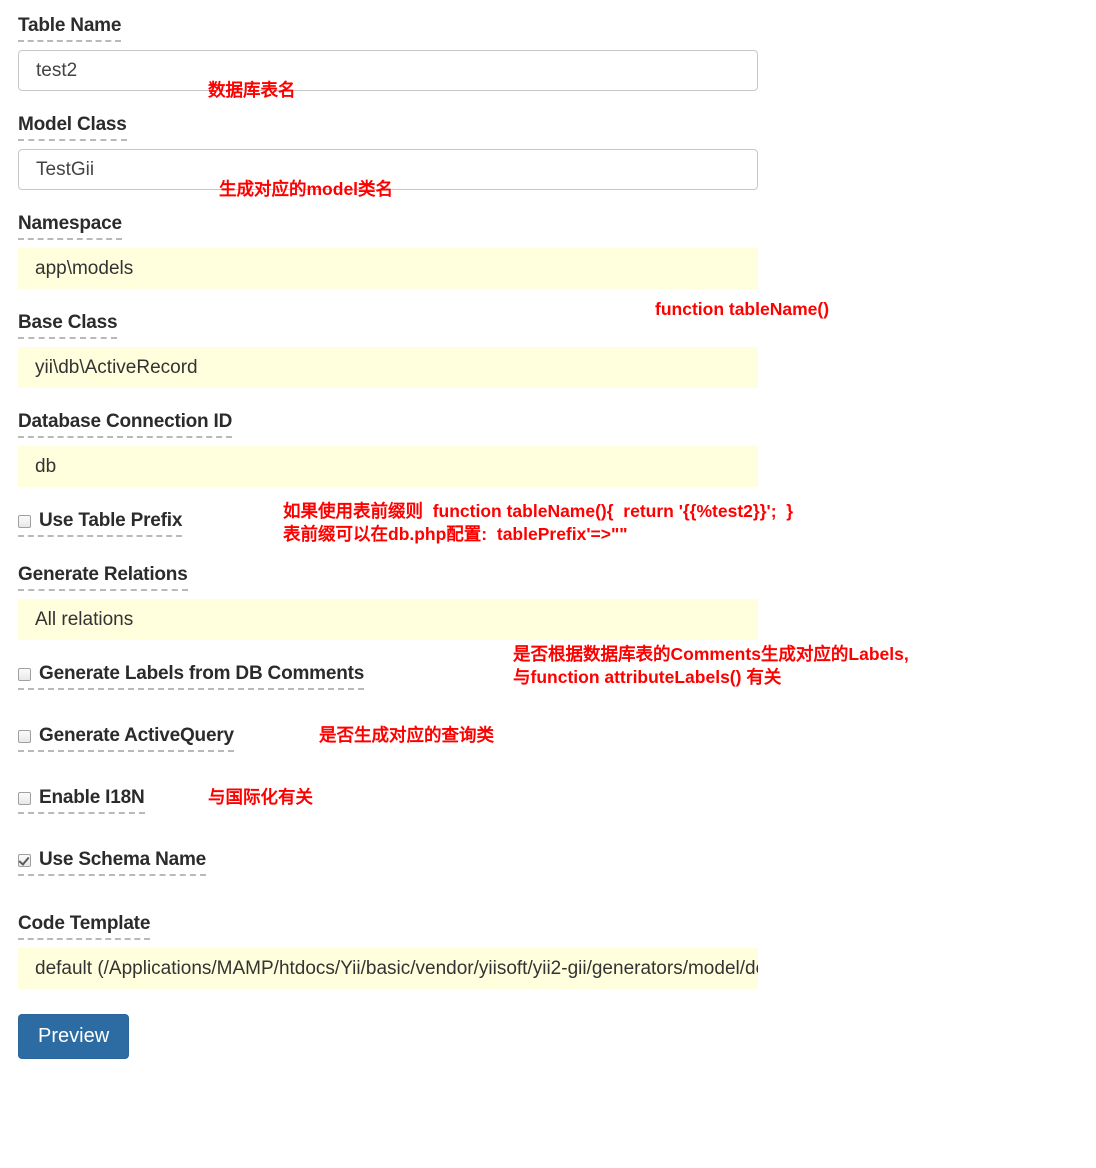 The width and height of the screenshot is (1096, 1168). Describe the element at coordinates (306, 189) in the screenshot. I see `annotation-model-class: 生成对应的model类名` at that location.